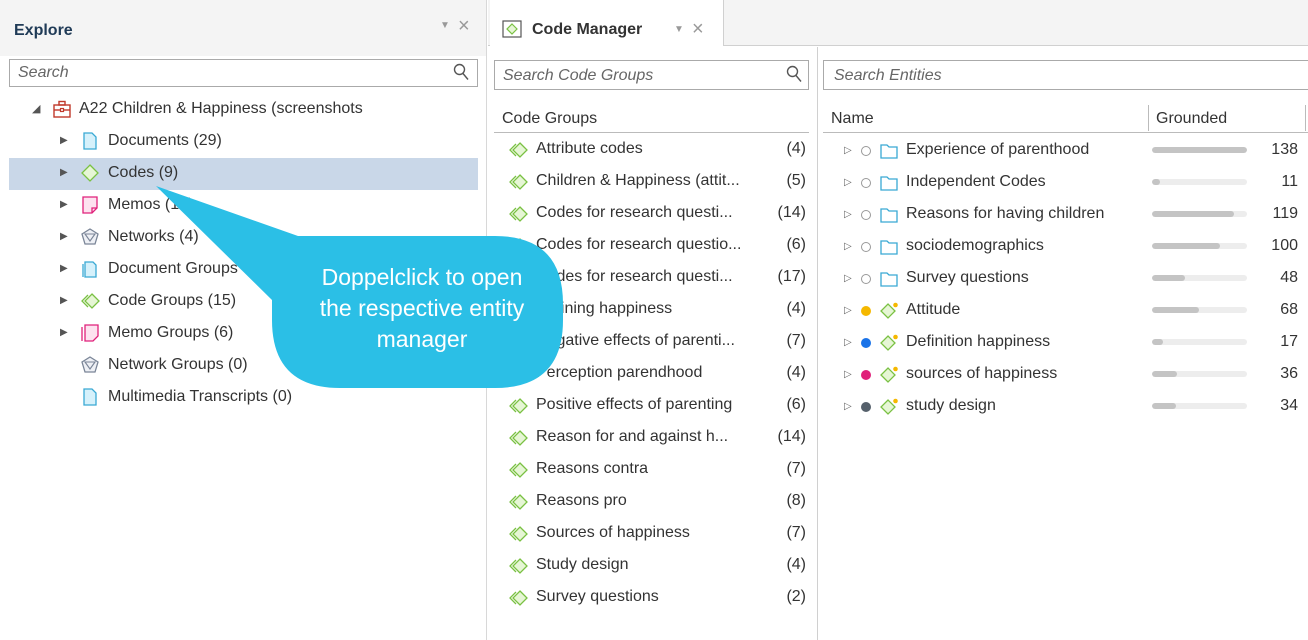 This screenshot has width=1308, height=640. Describe the element at coordinates (143, 172) in the screenshot. I see `tree-item-label: Codes (9)` at that location.